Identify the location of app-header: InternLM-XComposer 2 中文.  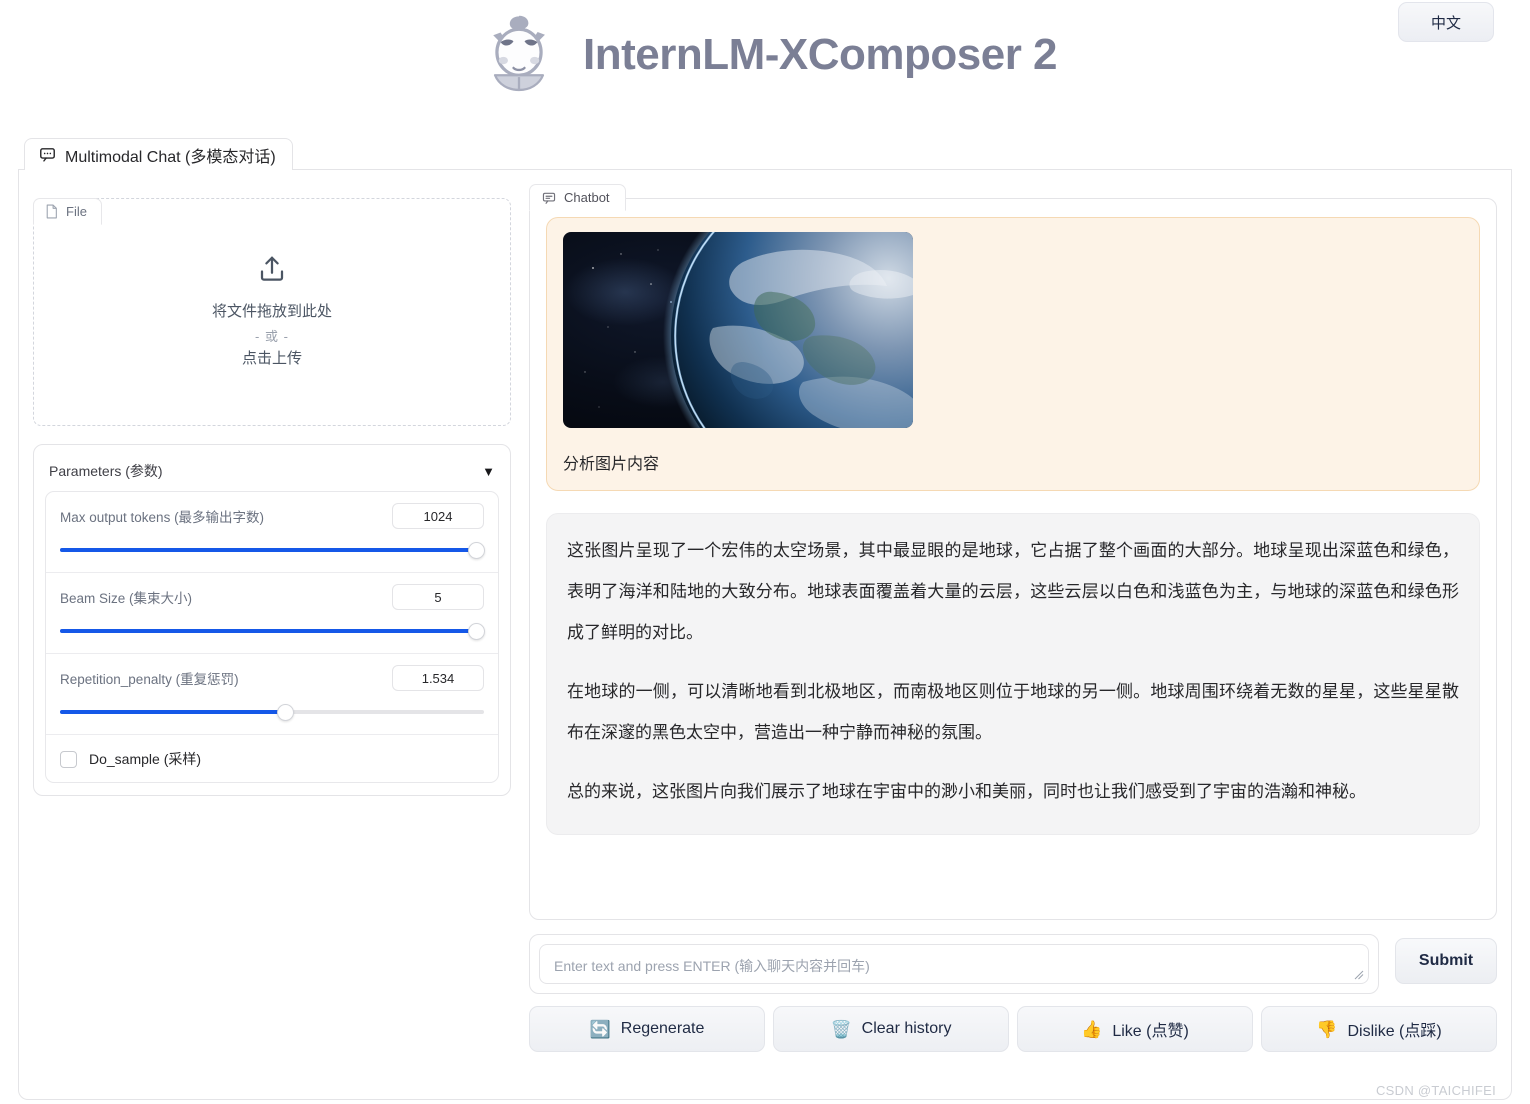
(765, 55).